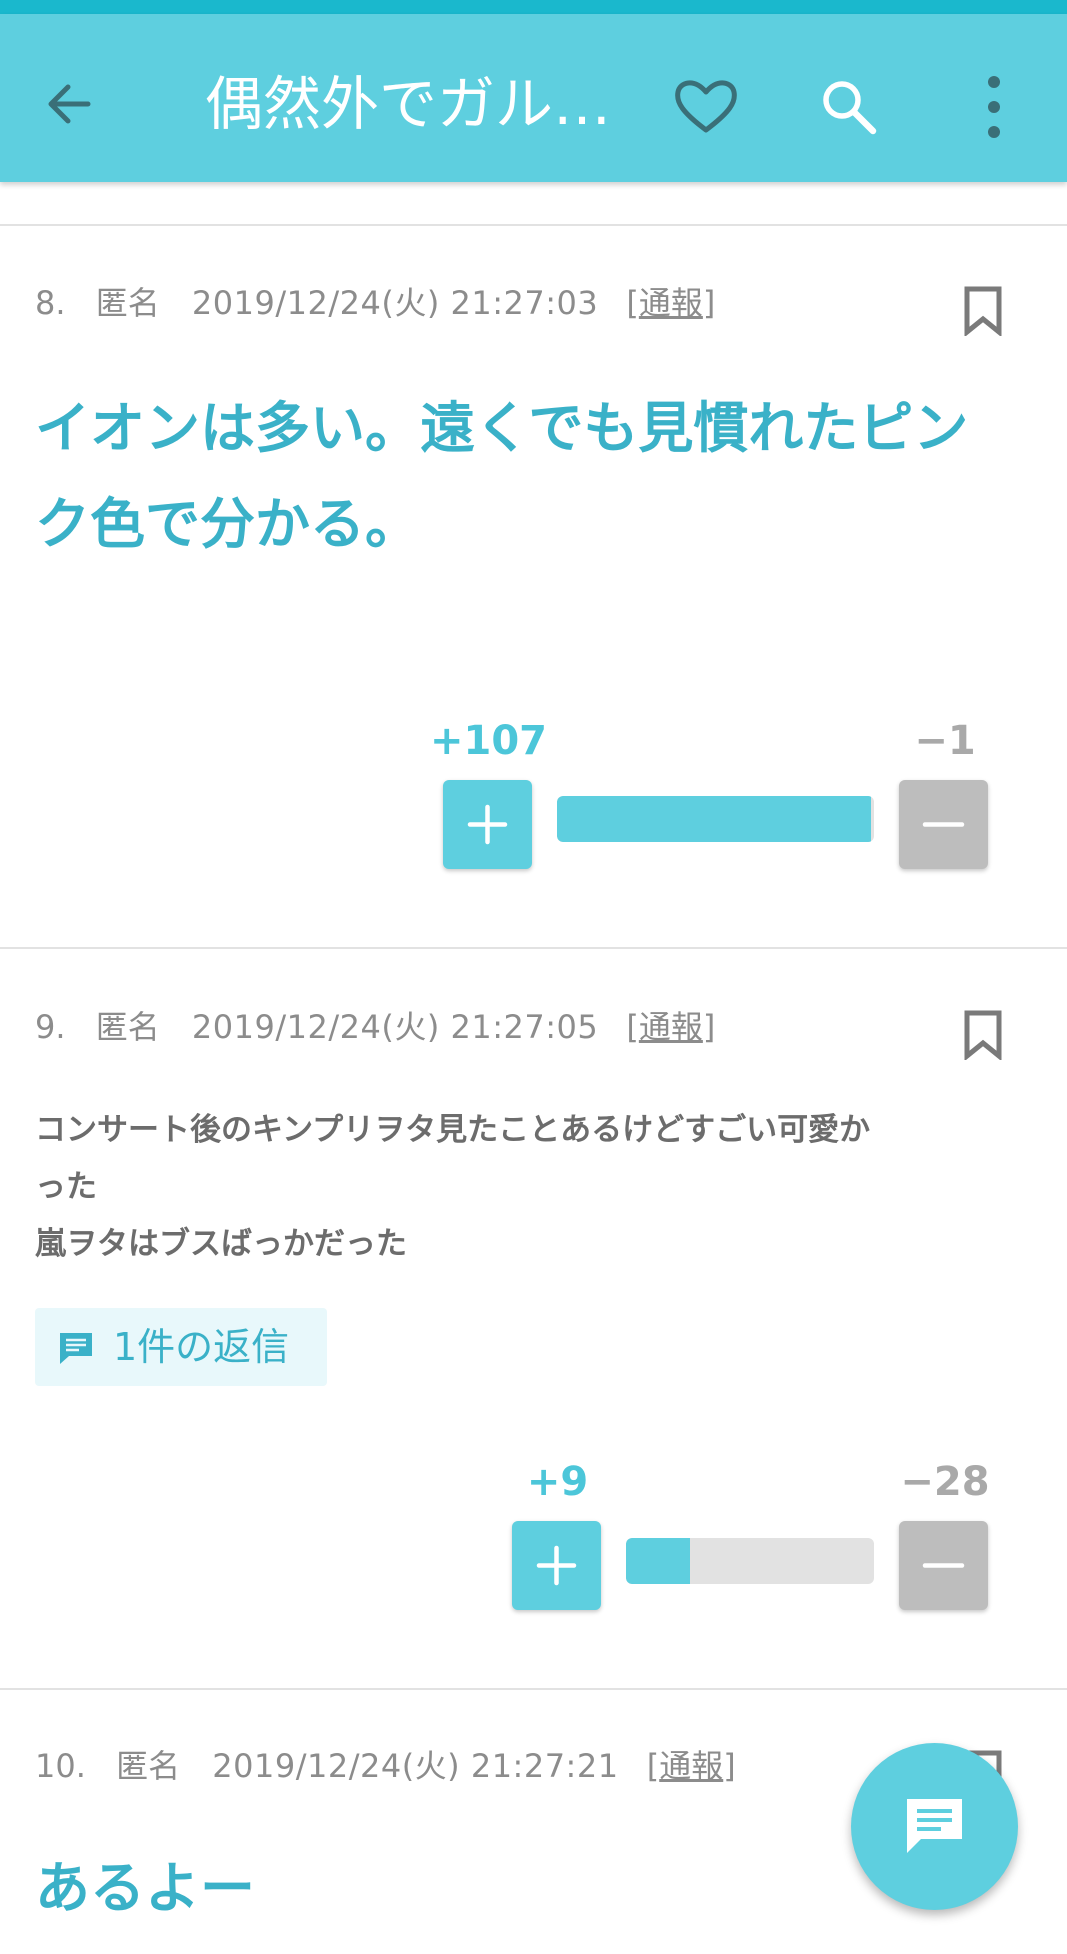 This screenshot has height=1954, width=1067. Describe the element at coordinates (201, 1347) in the screenshot. I see `replies-label: 1件の返信` at that location.